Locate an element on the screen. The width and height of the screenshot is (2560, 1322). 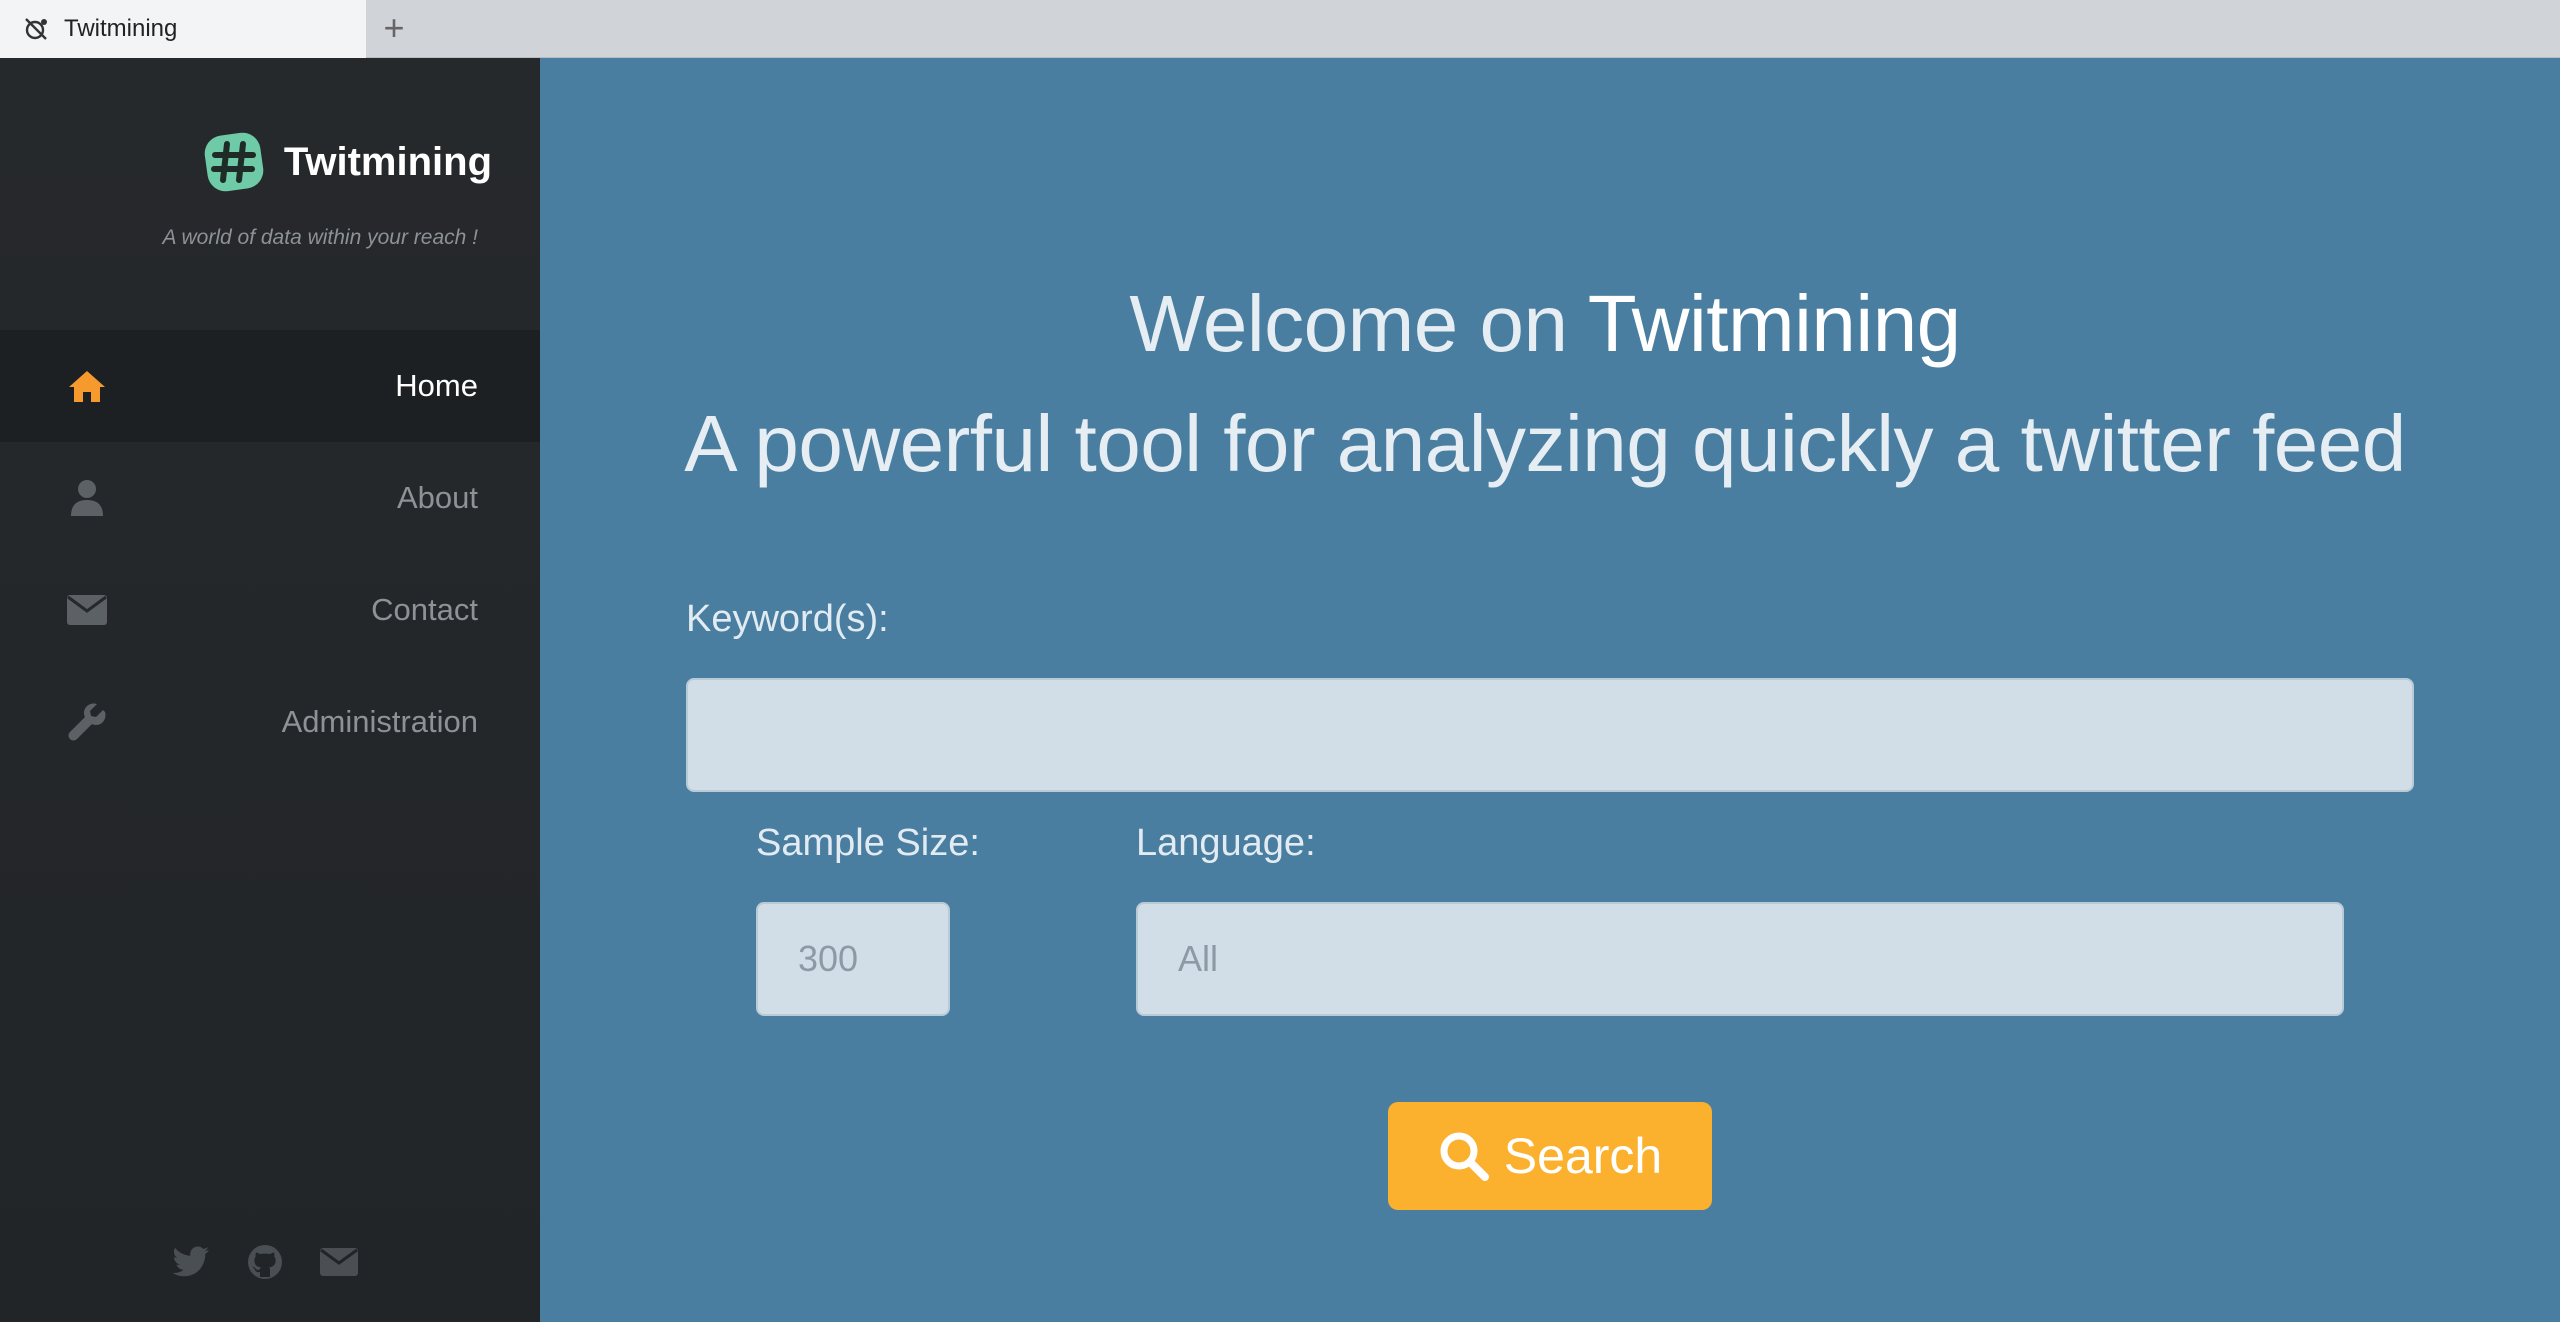
twitter-icon is located at coordinates (191, 1262).